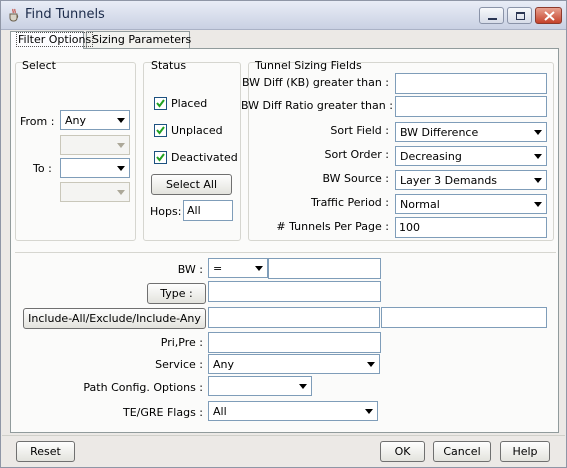  Describe the element at coordinates (191, 184) in the screenshot. I see `select-all-button: Select All` at that location.